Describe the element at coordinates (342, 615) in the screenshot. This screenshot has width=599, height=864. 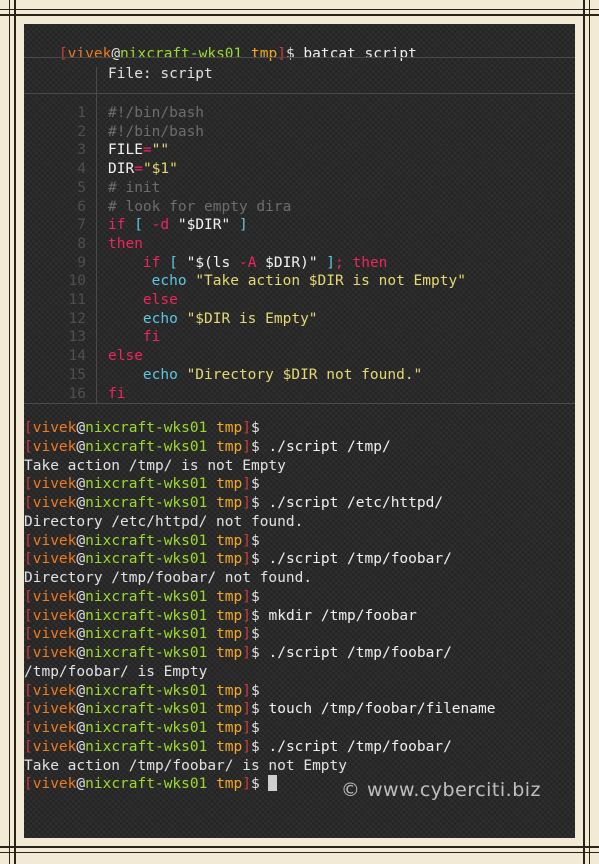
I see `command-text: mkdir /tmp/foobar` at that location.